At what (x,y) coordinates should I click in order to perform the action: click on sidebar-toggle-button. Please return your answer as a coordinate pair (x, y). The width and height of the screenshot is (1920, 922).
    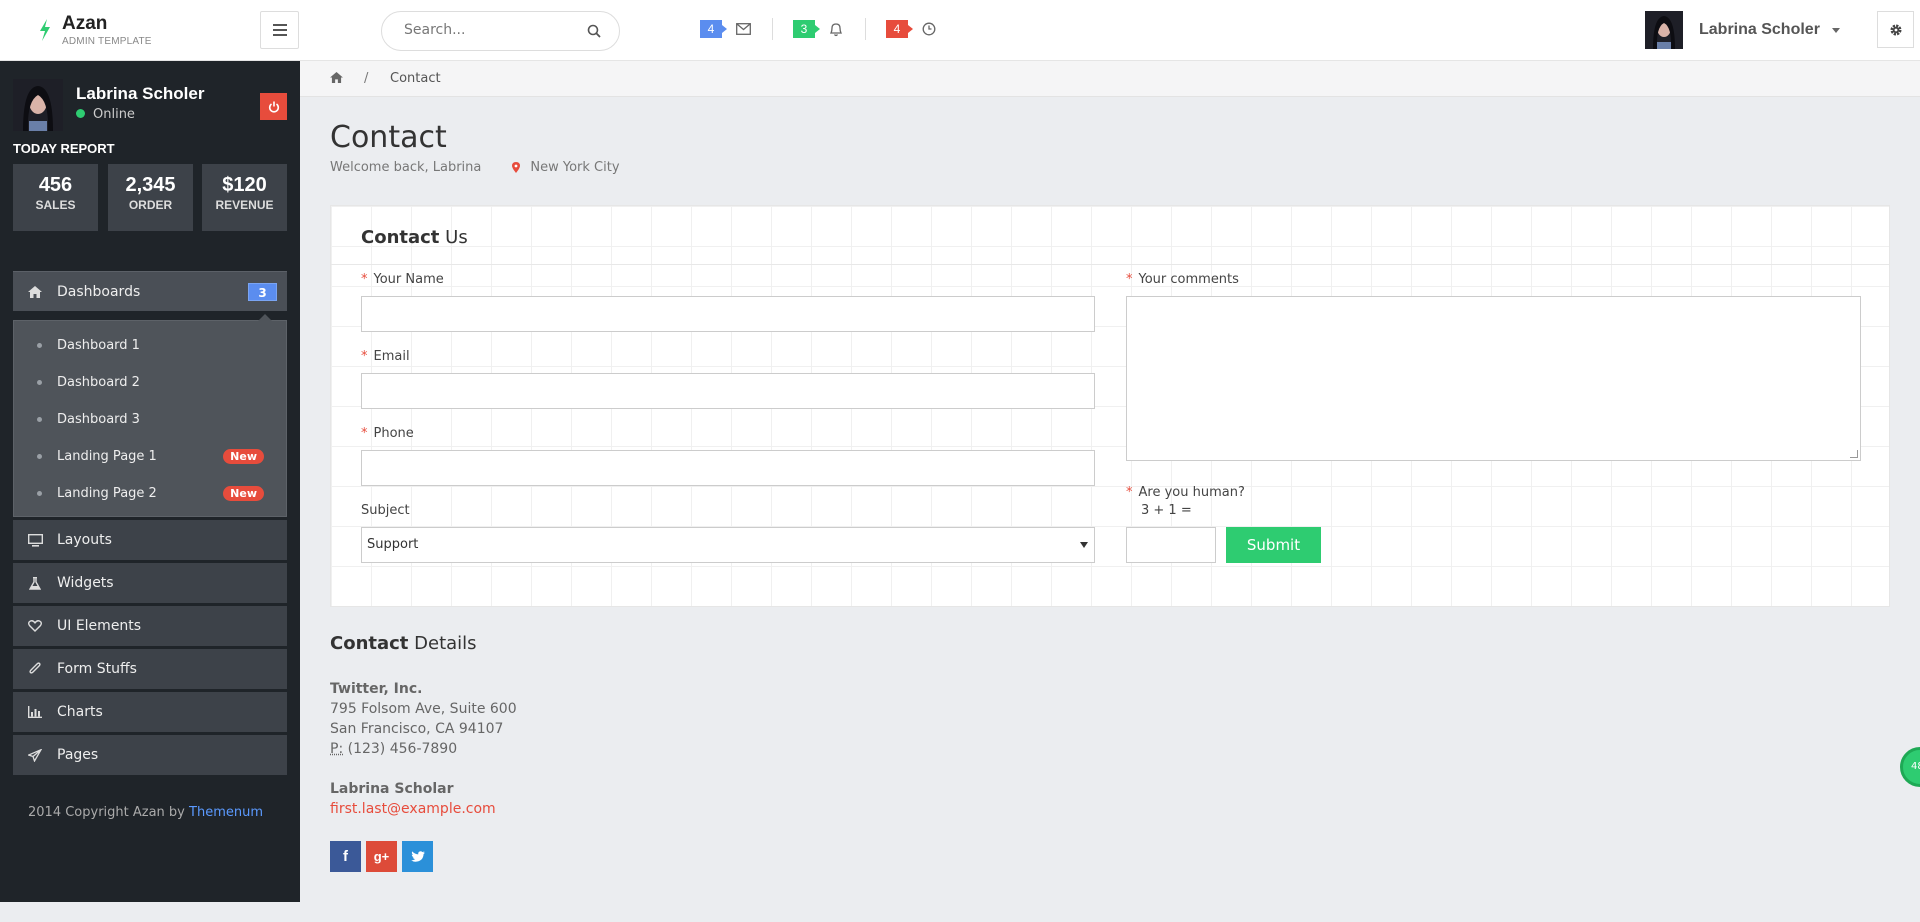
    Looking at the image, I should click on (279, 30).